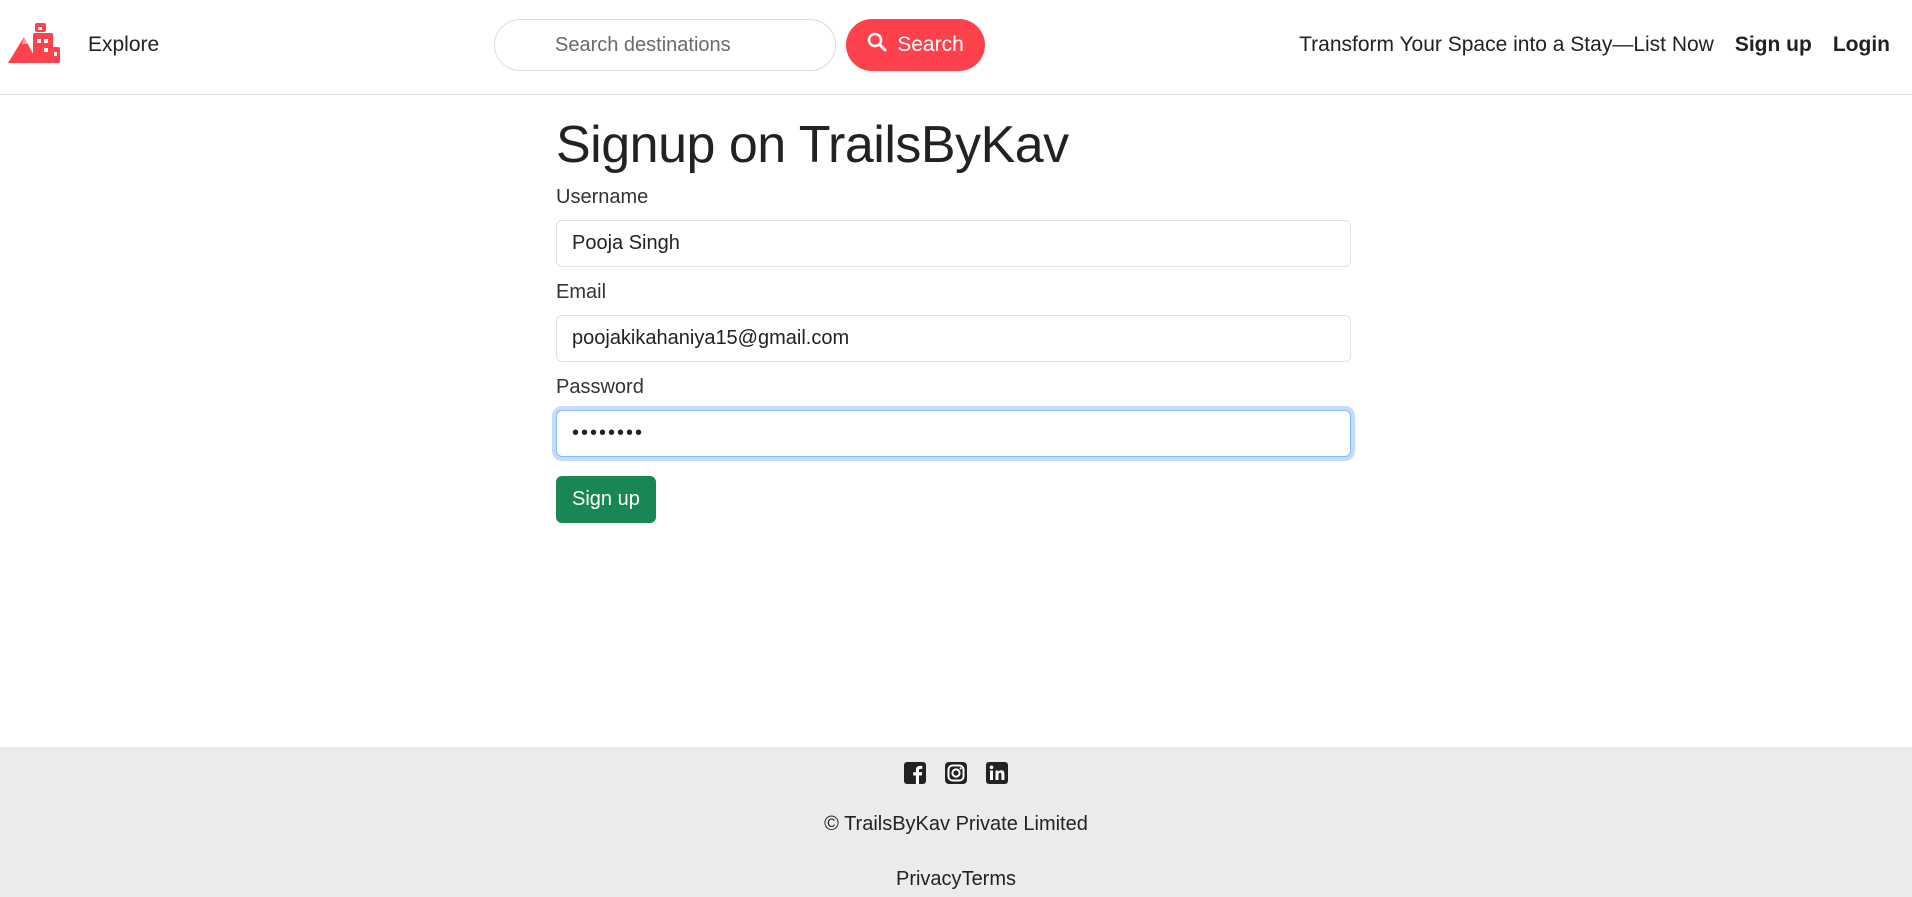 This screenshot has width=1912, height=897. I want to click on search-icon, so click(877, 45).